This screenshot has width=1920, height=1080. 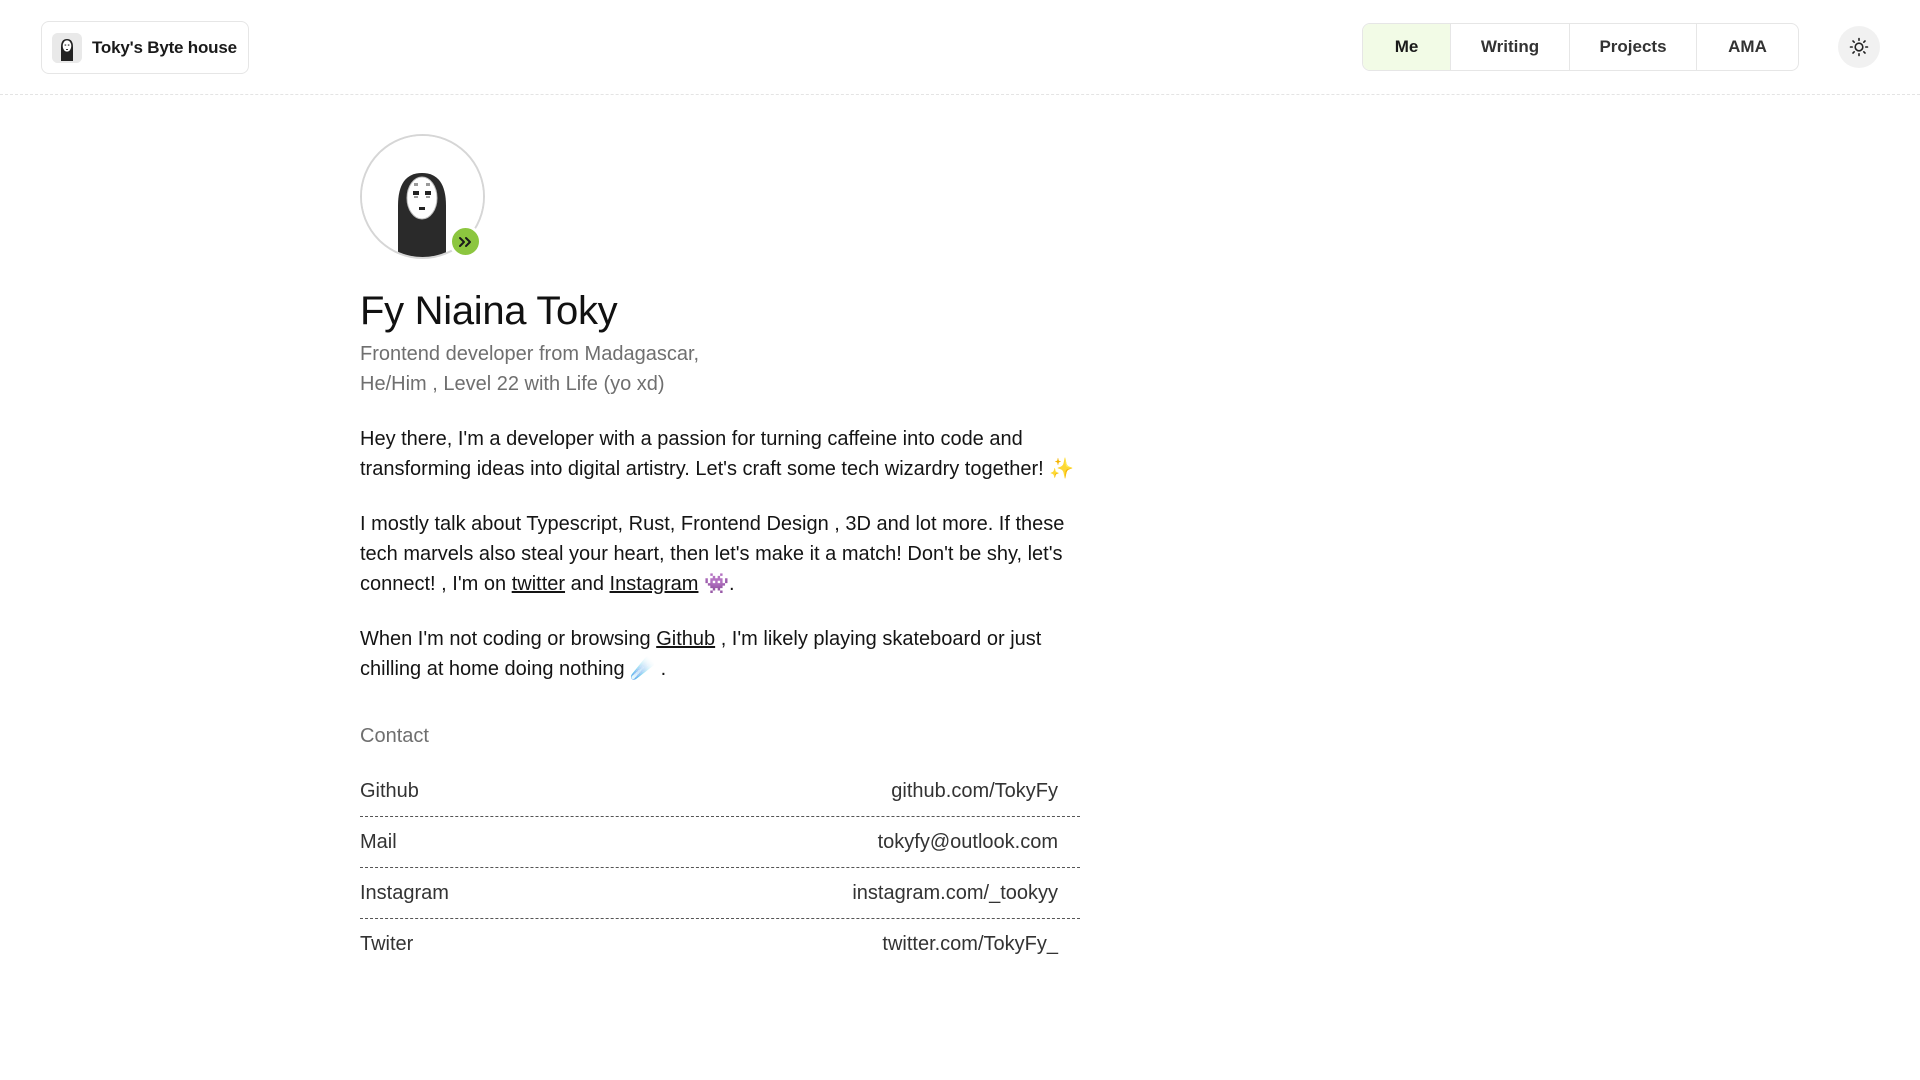 What do you see at coordinates (716, 584) in the screenshot?
I see `space-invader-icon: 👾` at bounding box center [716, 584].